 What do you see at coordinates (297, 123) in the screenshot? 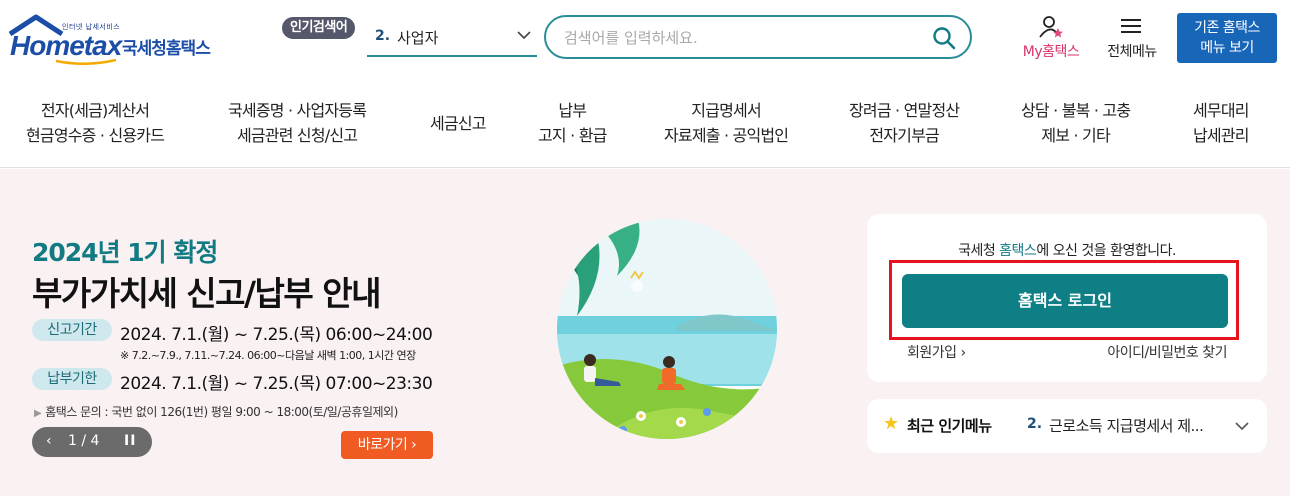
I see `nav-item-certificate: 국세증명 · 사업자등록 세금관련 신청/신고` at bounding box center [297, 123].